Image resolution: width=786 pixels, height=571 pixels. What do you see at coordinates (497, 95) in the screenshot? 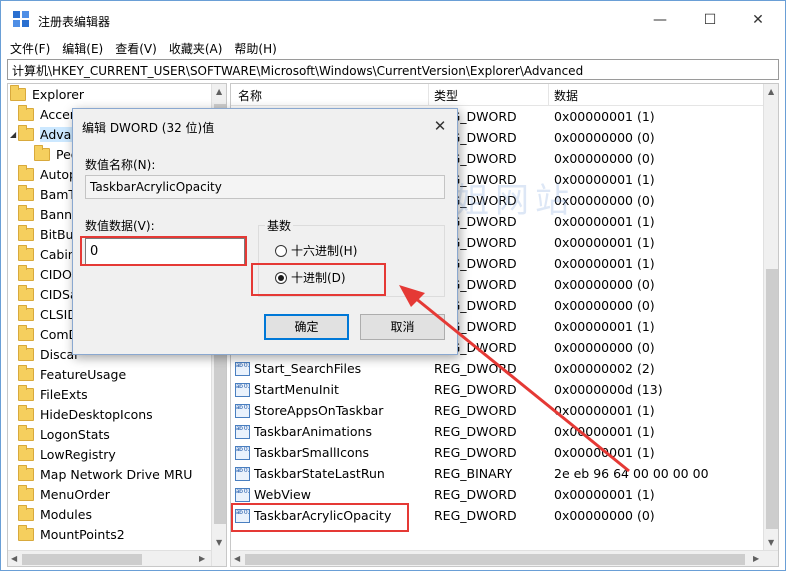
I see `list-header: 名称 类型 数据` at bounding box center [497, 95].